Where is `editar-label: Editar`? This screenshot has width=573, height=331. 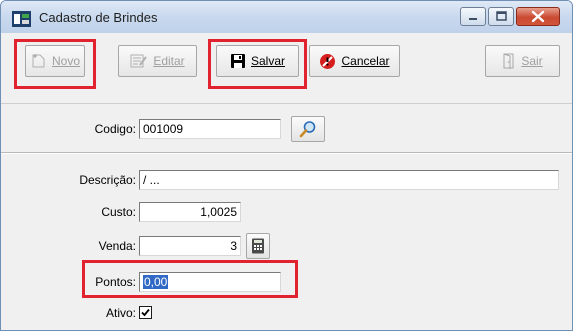 editar-label: Editar is located at coordinates (169, 61).